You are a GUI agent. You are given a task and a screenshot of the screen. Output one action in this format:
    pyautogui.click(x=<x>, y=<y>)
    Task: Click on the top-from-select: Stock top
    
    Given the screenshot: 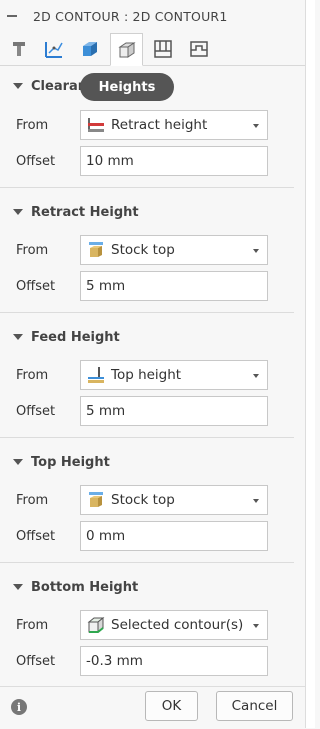 What is the action you would take?
    pyautogui.click(x=174, y=500)
    